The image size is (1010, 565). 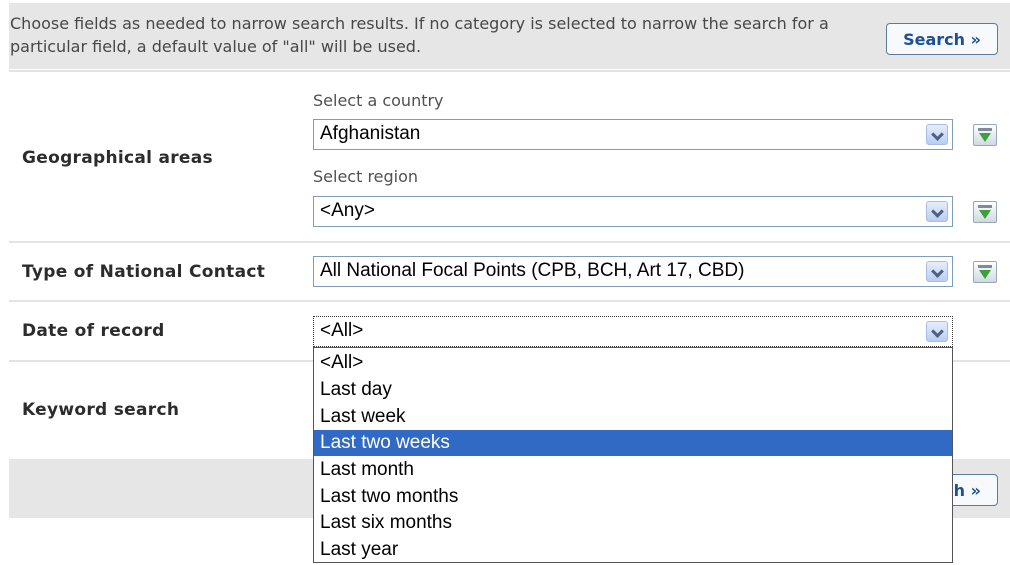 I want to click on dropdown-option: Last six months, so click(x=633, y=523).